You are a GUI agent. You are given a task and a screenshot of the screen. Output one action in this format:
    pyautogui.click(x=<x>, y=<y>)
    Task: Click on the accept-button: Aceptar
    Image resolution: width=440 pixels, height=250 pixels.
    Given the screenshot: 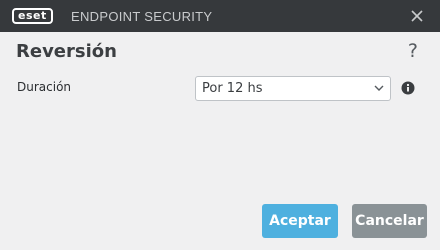 What is the action you would take?
    pyautogui.click(x=300, y=221)
    